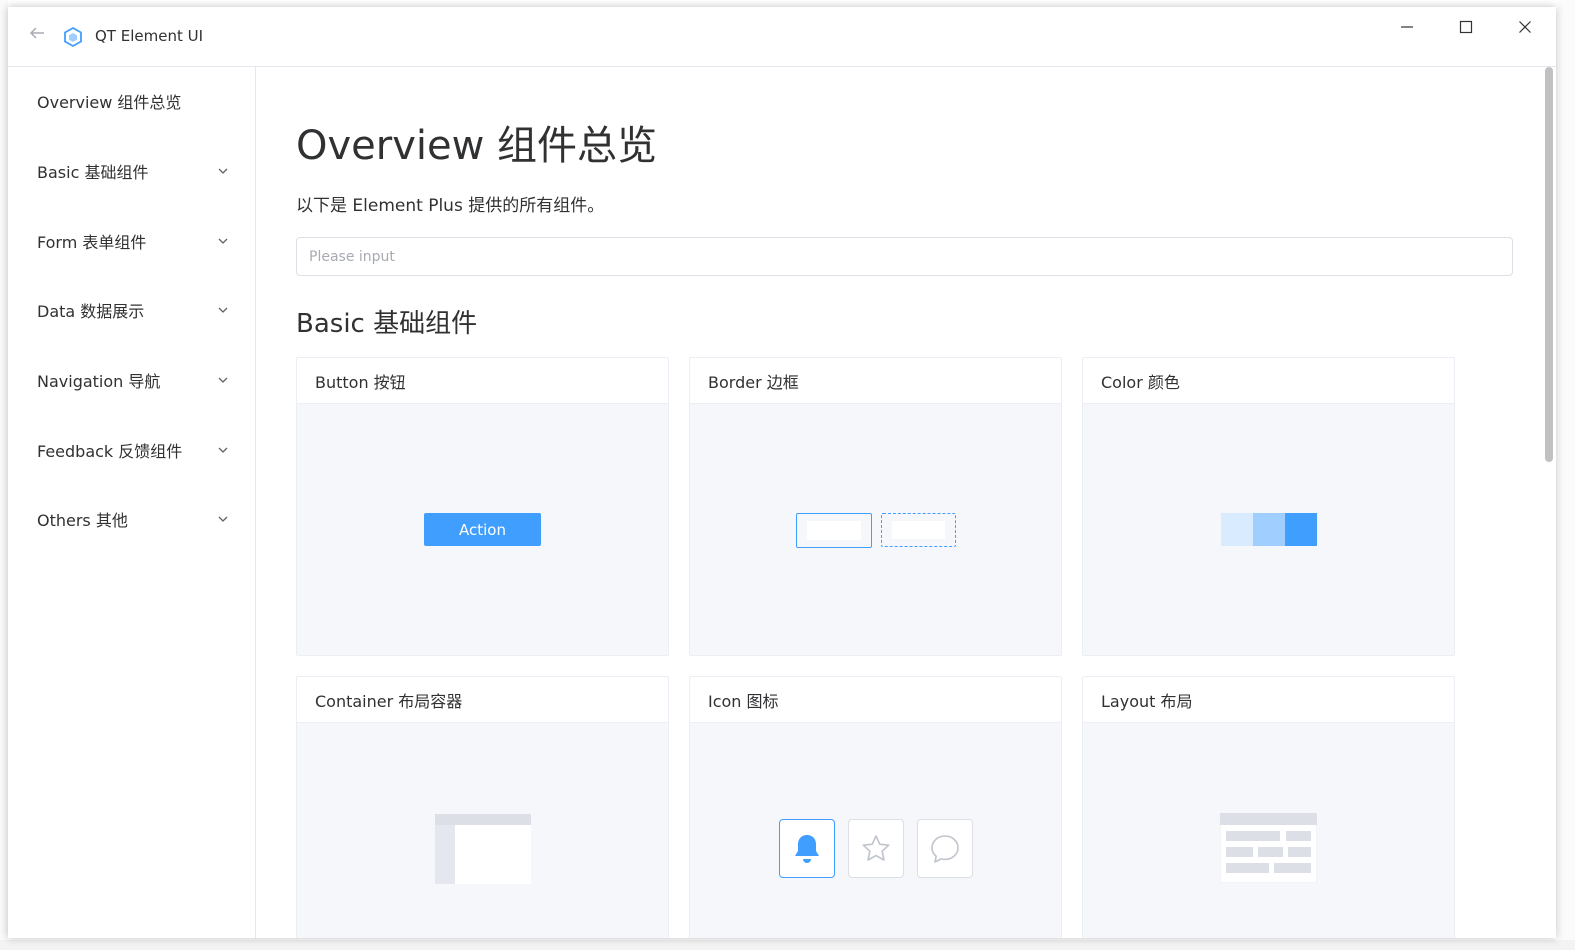  I want to click on card-border: Border 边框, so click(875, 506).